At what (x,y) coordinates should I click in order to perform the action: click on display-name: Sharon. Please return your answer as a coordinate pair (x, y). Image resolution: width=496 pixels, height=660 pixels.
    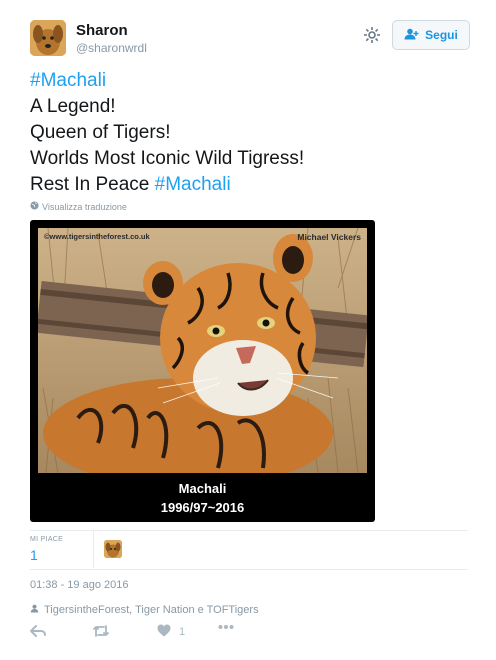
    Looking at the image, I should click on (102, 30).